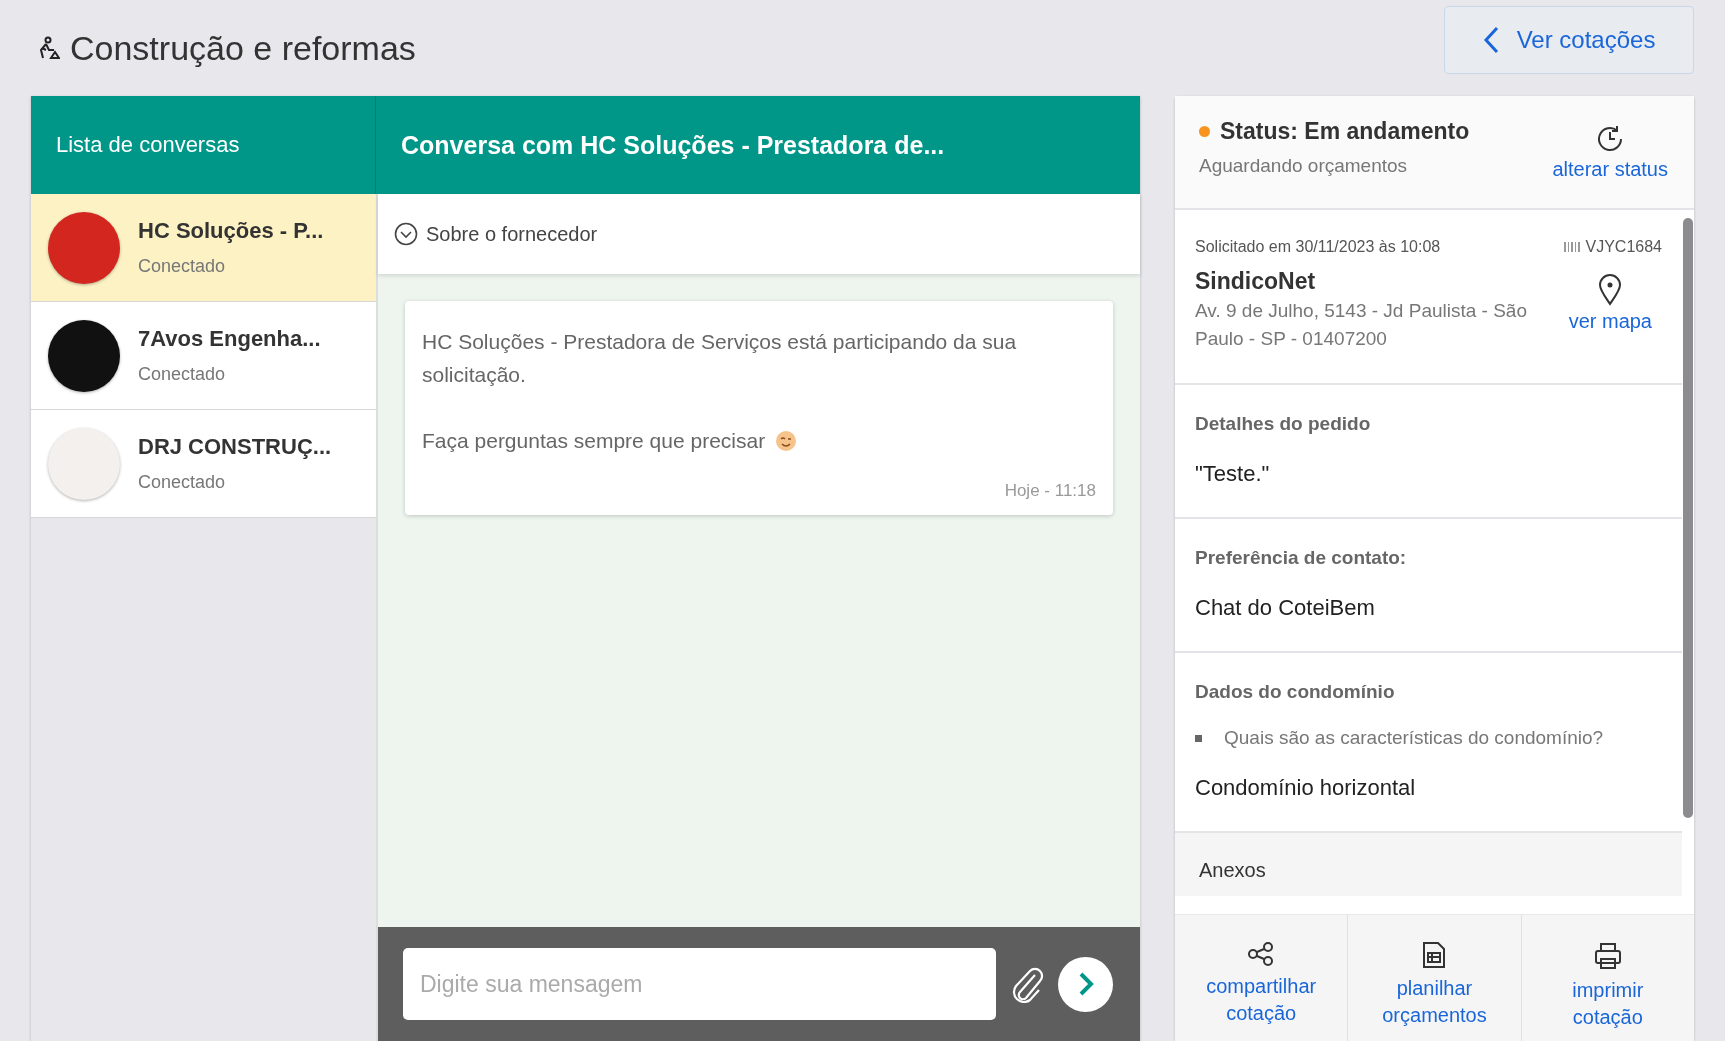  Describe the element at coordinates (1610, 313) in the screenshot. I see `view-map-link: ver mapa` at that location.